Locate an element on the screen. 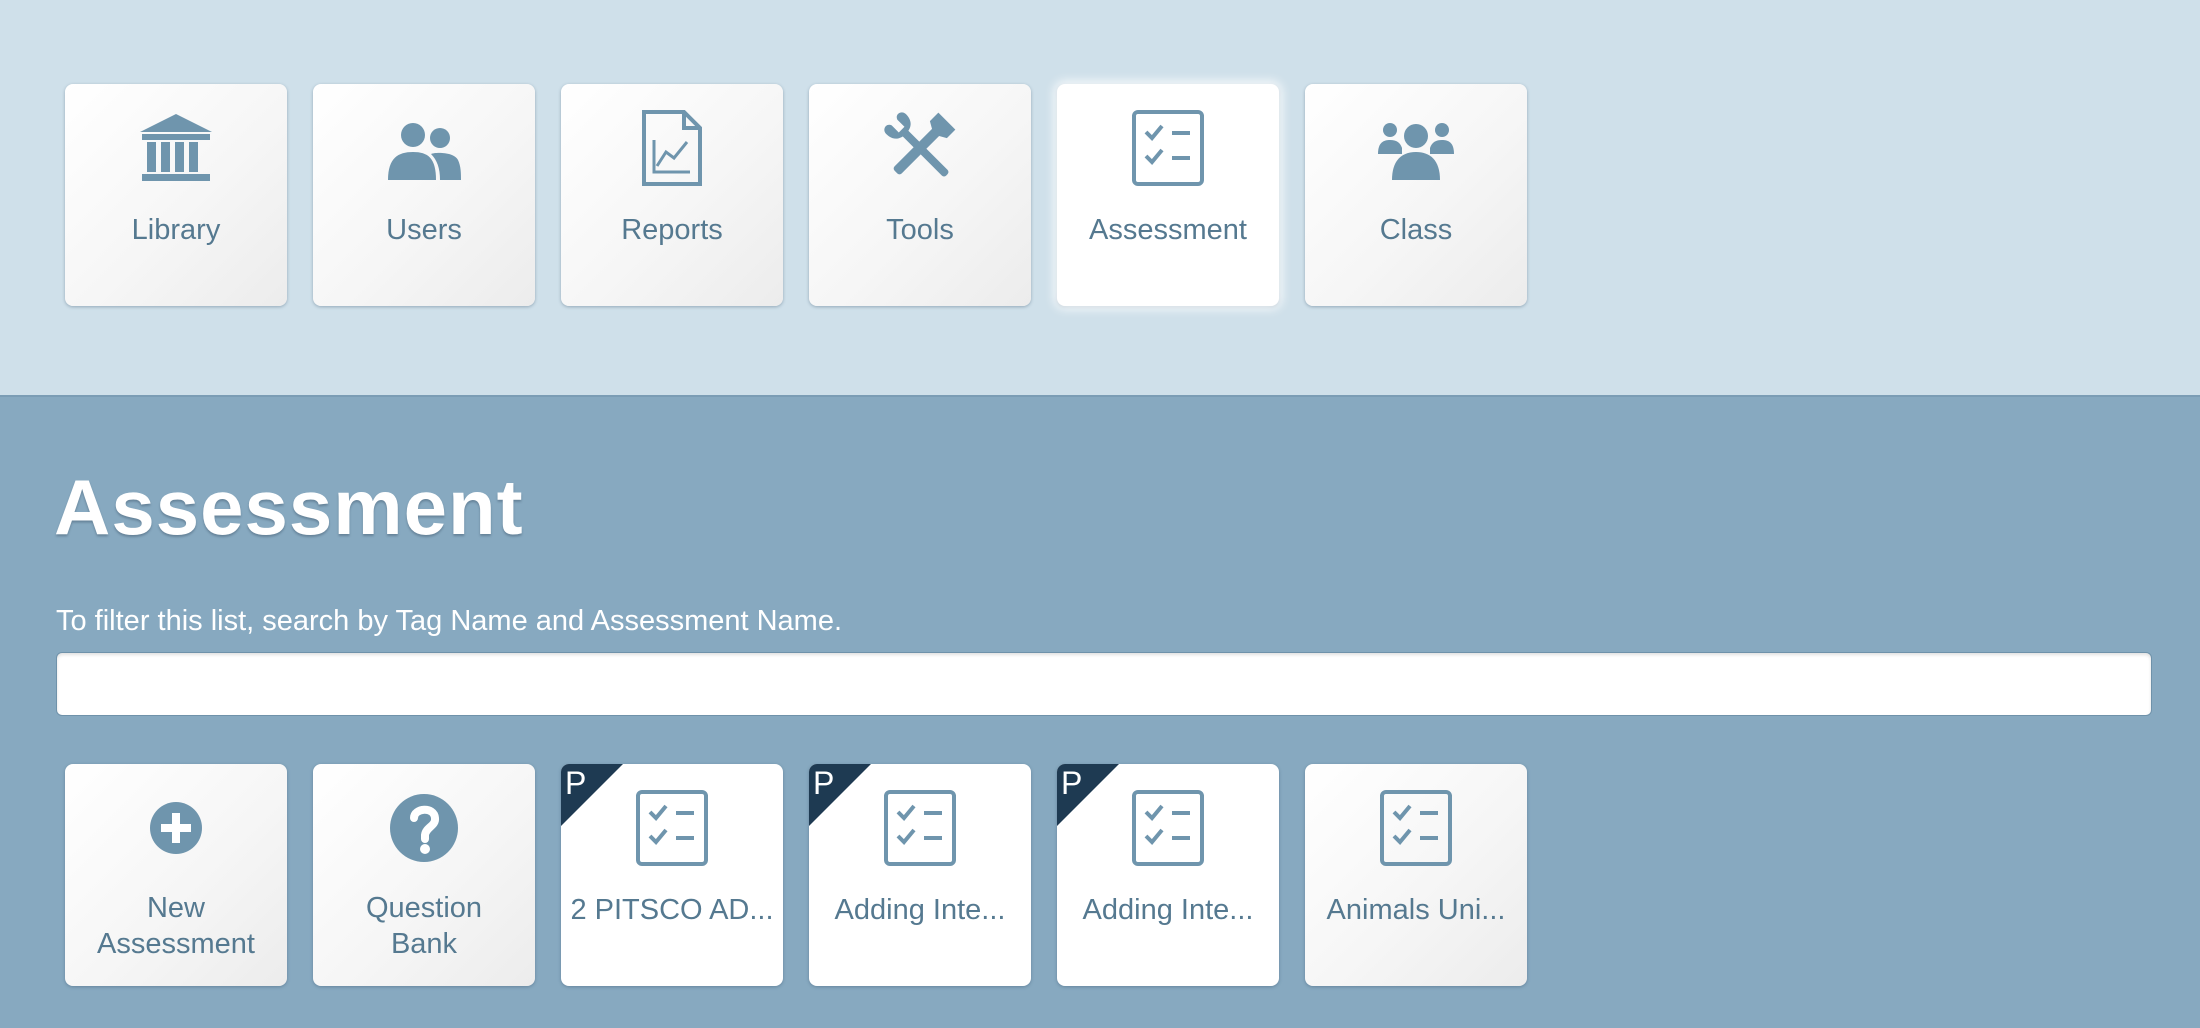 This screenshot has width=2200, height=1028. class-icon is located at coordinates (1416, 151).